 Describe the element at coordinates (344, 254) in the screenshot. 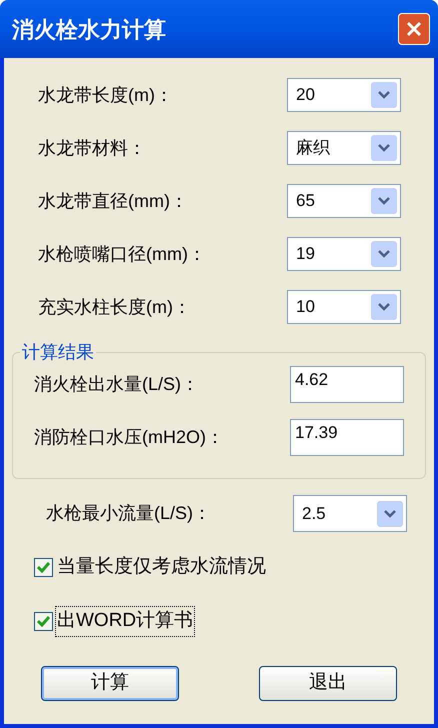

I see `dropdown: 19` at that location.